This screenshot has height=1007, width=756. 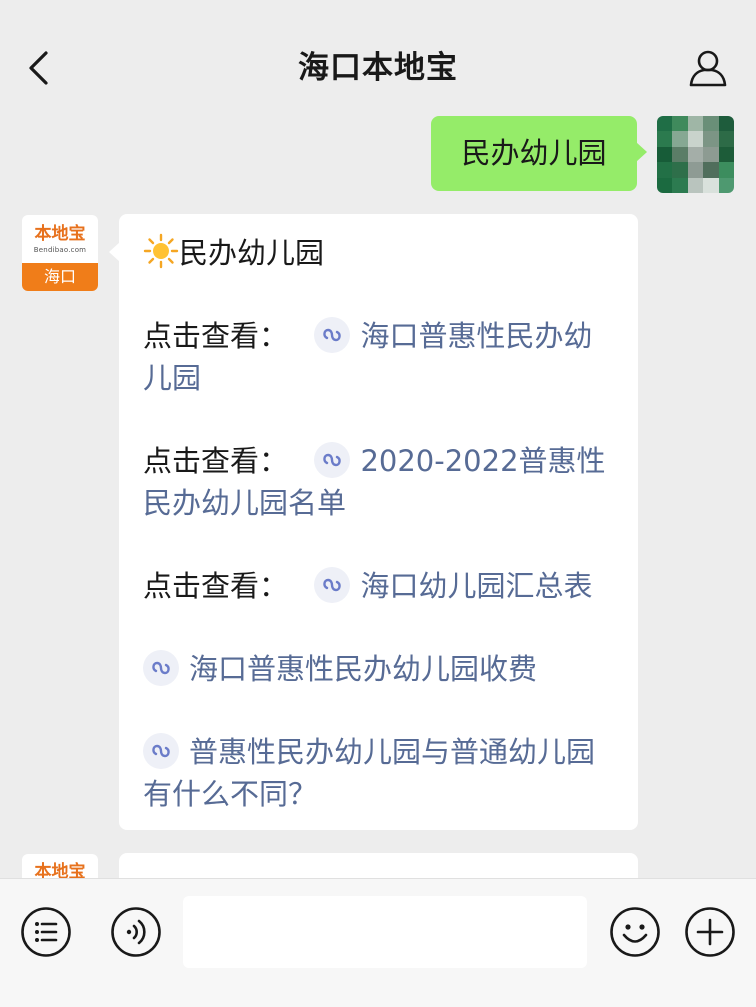 I want to click on bendibao-domain-text: Bendibao.com, so click(x=60, y=250).